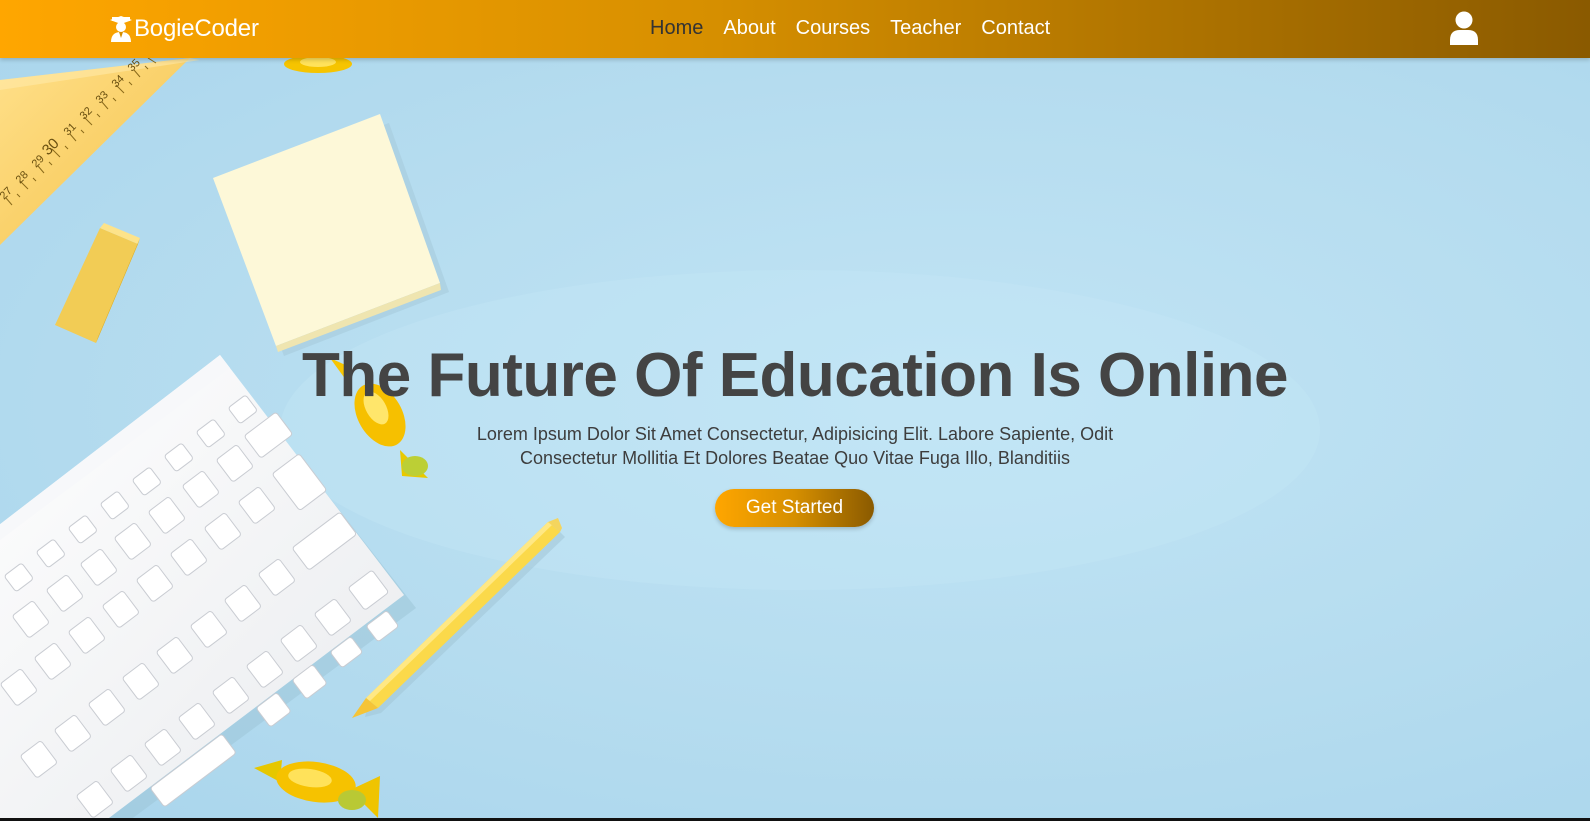 Image resolution: width=1590 pixels, height=821 pixels. Describe the element at coordinates (97, 283) in the screenshot. I see `eraser` at that location.